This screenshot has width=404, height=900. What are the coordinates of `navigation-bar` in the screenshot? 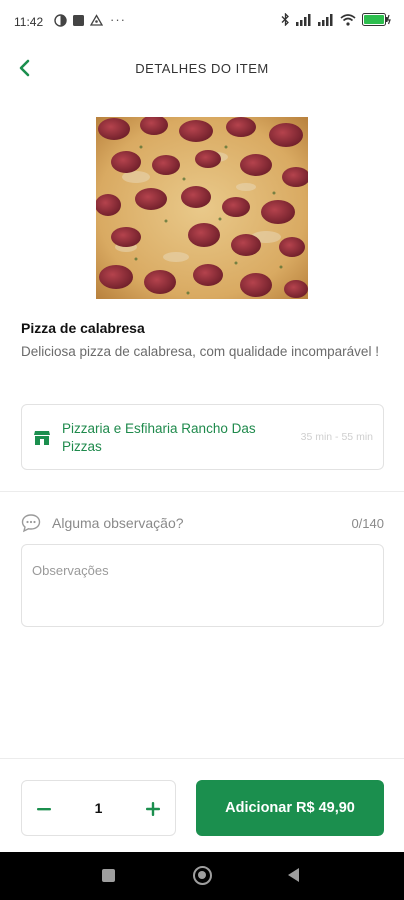 It's located at (202, 876).